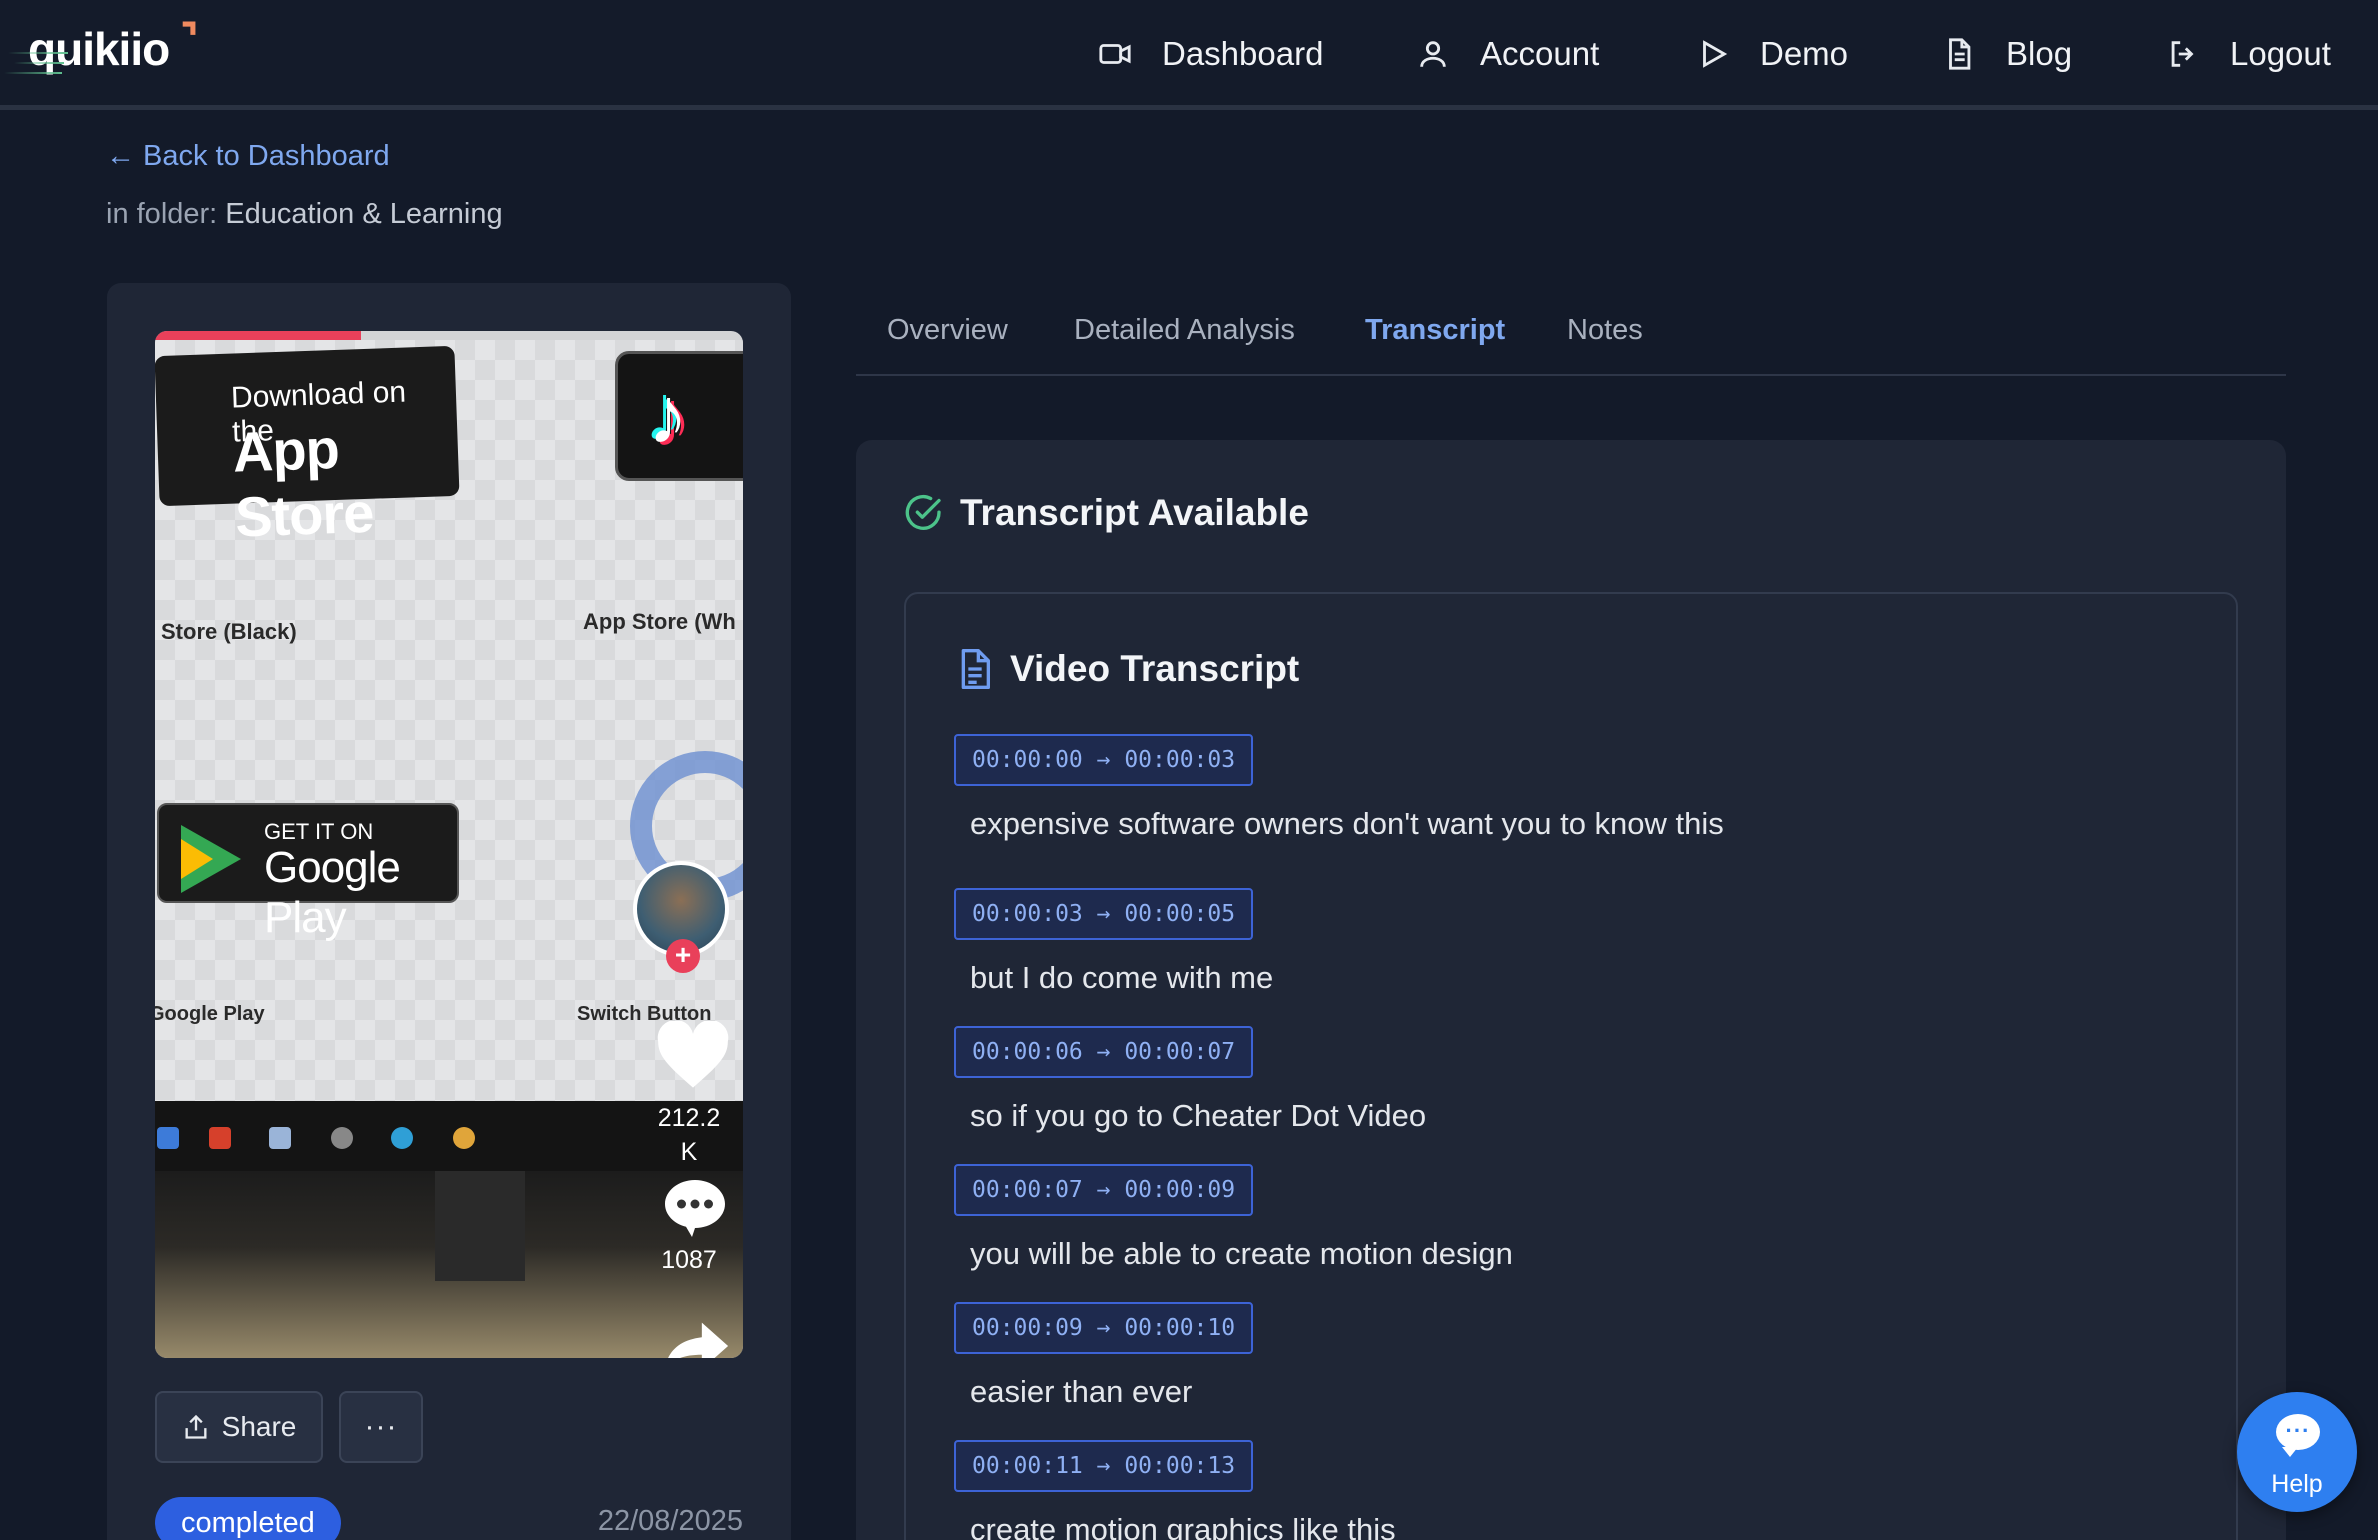 The width and height of the screenshot is (2378, 1540). I want to click on video-transcript-header: Video Transcript, so click(1128, 669).